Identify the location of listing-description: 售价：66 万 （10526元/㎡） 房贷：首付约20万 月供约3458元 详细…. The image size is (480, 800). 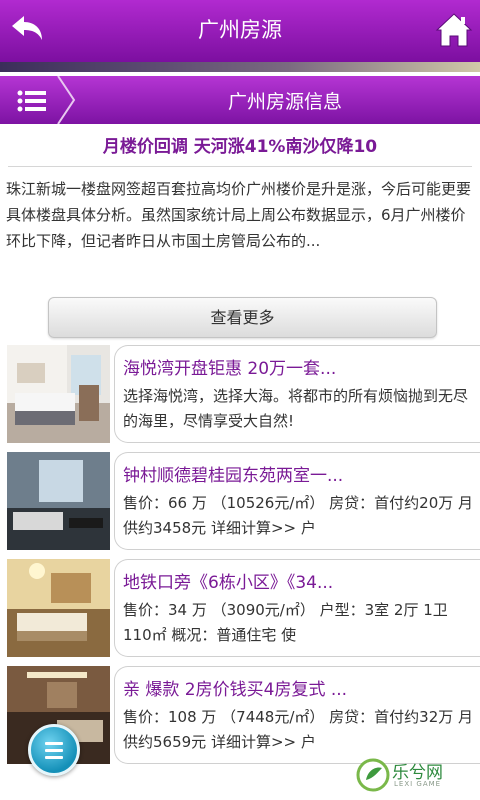
(298, 515).